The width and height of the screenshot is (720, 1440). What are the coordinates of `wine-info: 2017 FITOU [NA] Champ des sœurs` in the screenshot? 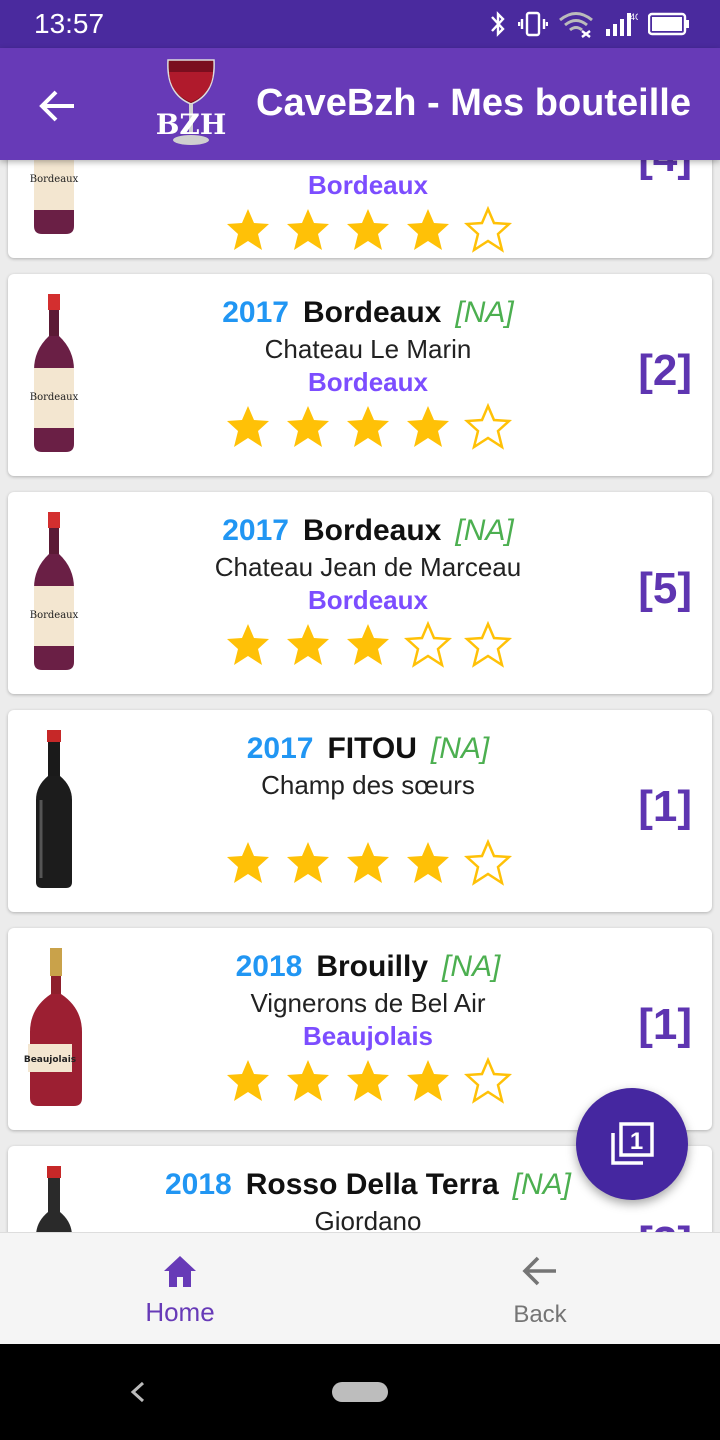 It's located at (368, 809).